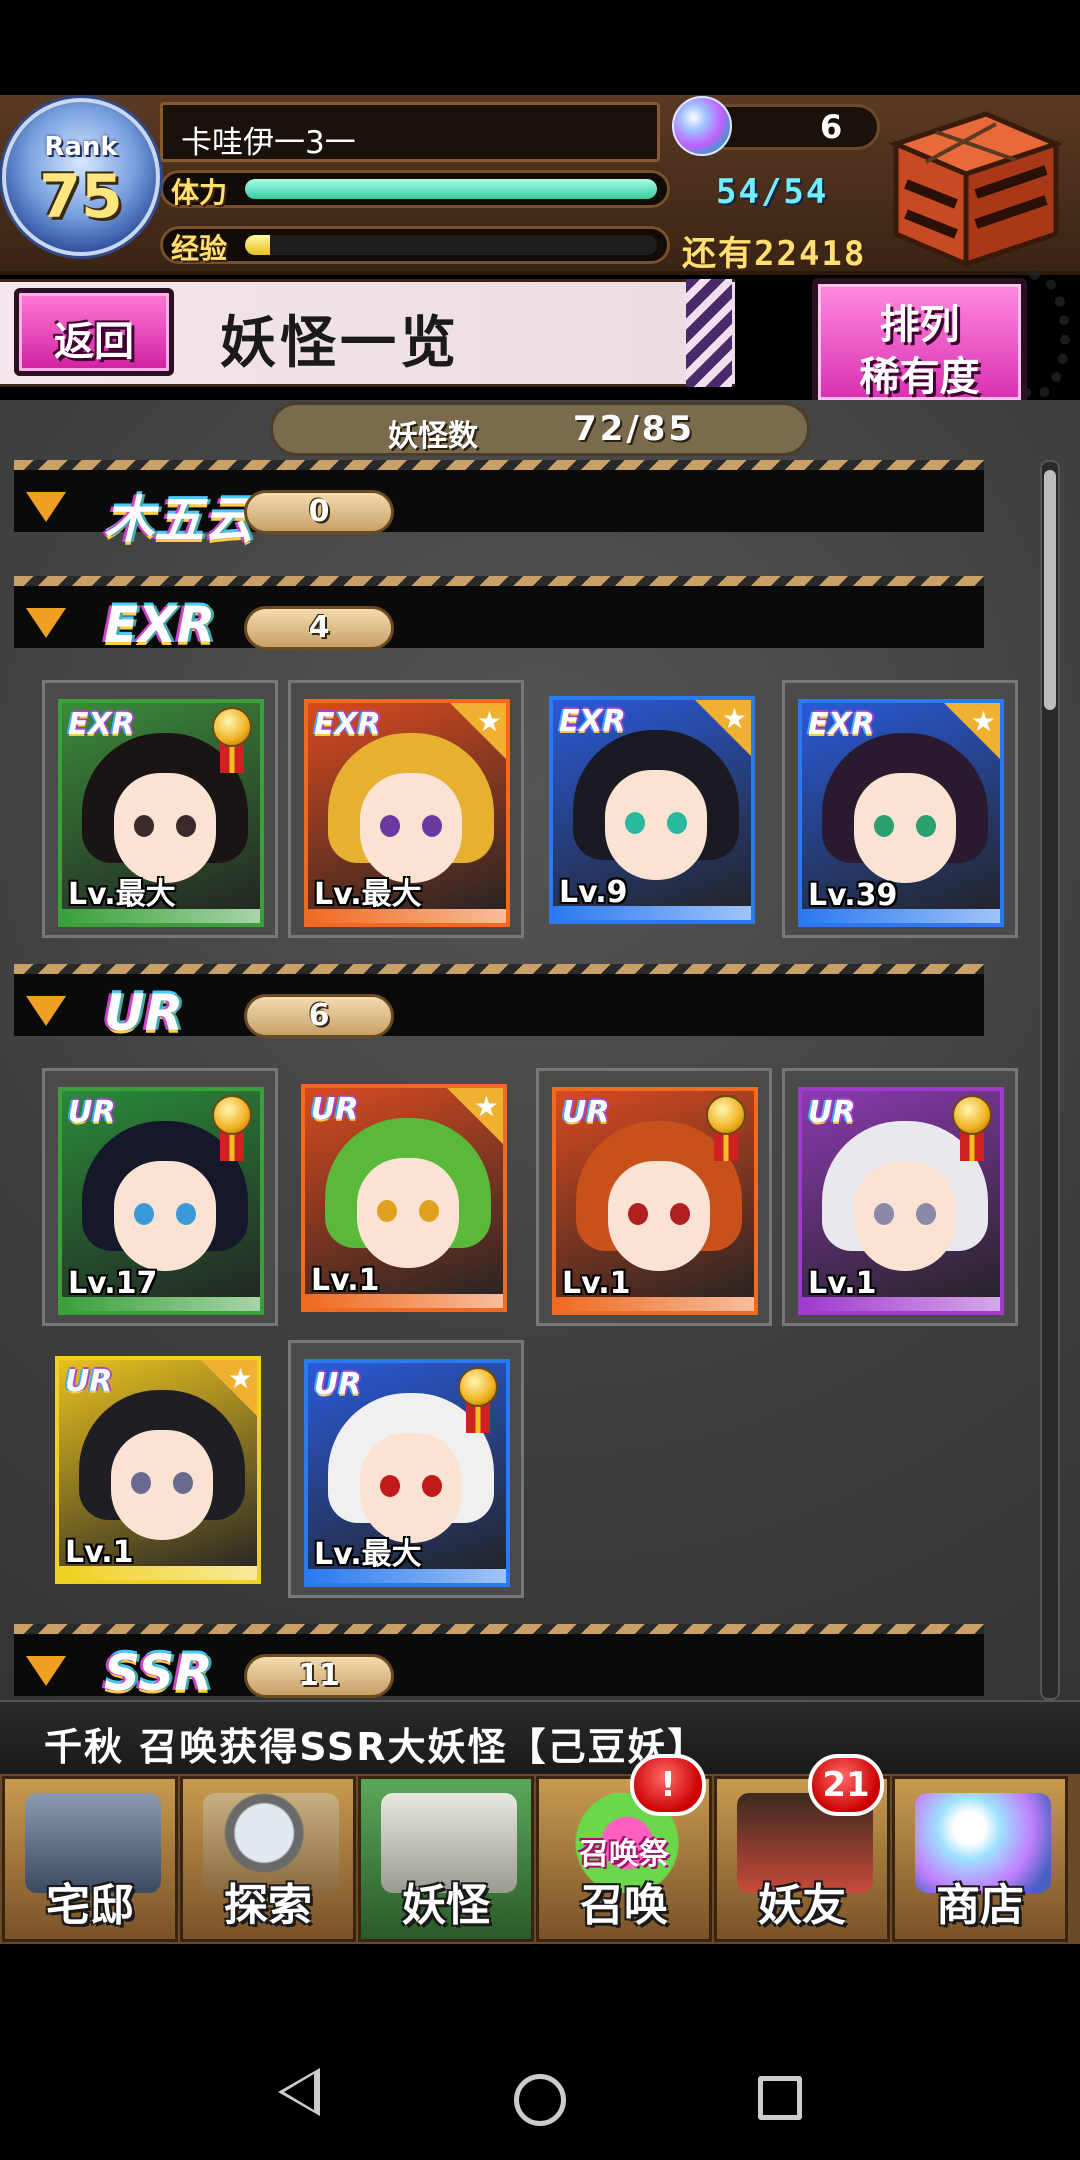  I want to click on system-home-icon, so click(540, 2100).